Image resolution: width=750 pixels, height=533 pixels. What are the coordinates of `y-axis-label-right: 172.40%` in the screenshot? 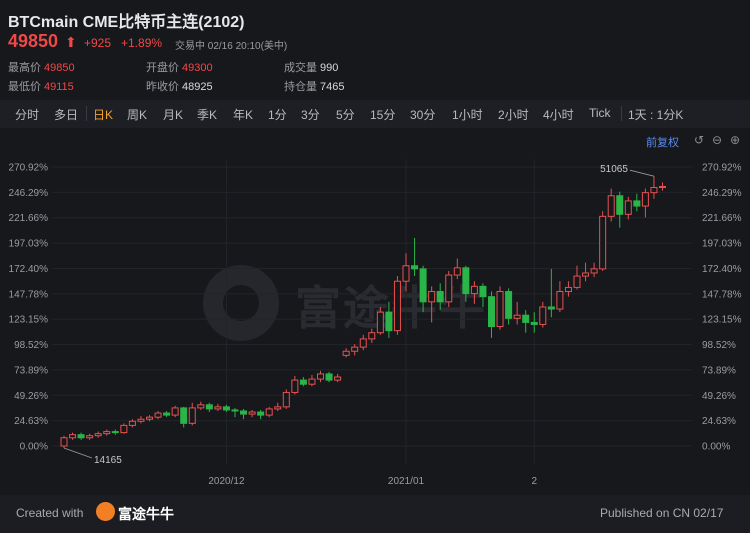 It's located at (722, 269).